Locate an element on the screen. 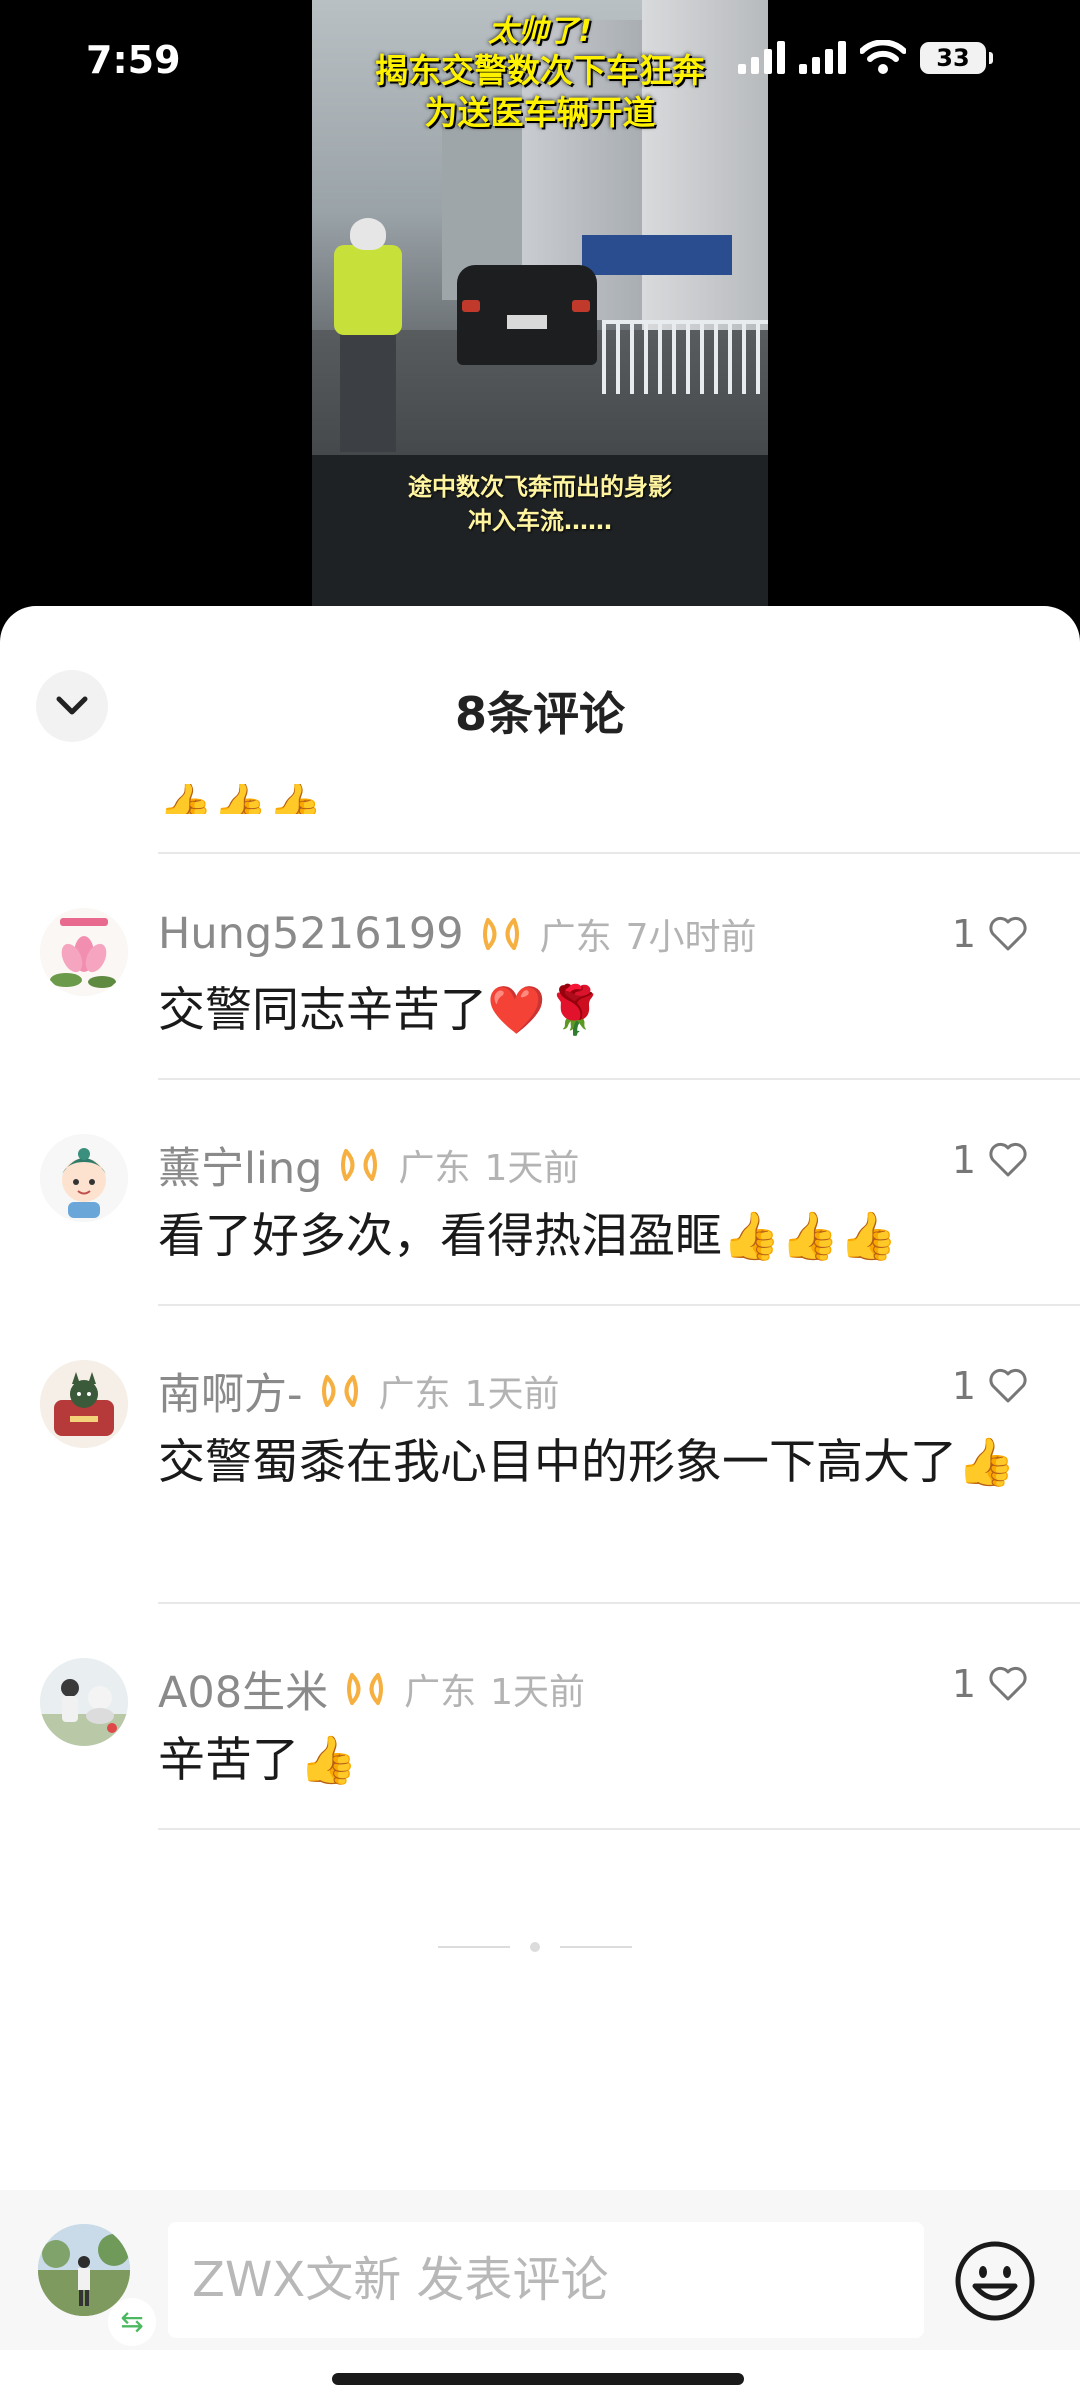  home-indicator is located at coordinates (538, 2379).